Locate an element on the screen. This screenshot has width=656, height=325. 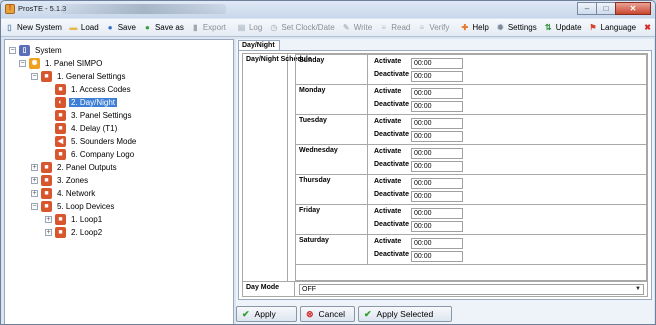
gear-icon: ✹ is located at coordinates (500, 27).